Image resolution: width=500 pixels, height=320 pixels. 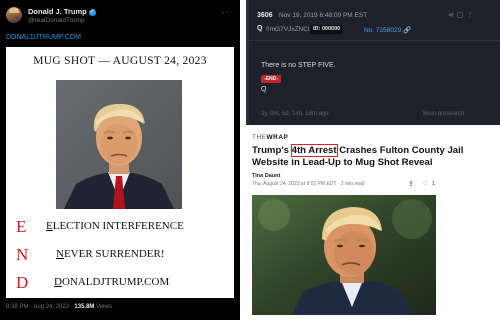 I want to click on tweet-link: DONALDJTRUMP.COM, so click(x=43, y=37).